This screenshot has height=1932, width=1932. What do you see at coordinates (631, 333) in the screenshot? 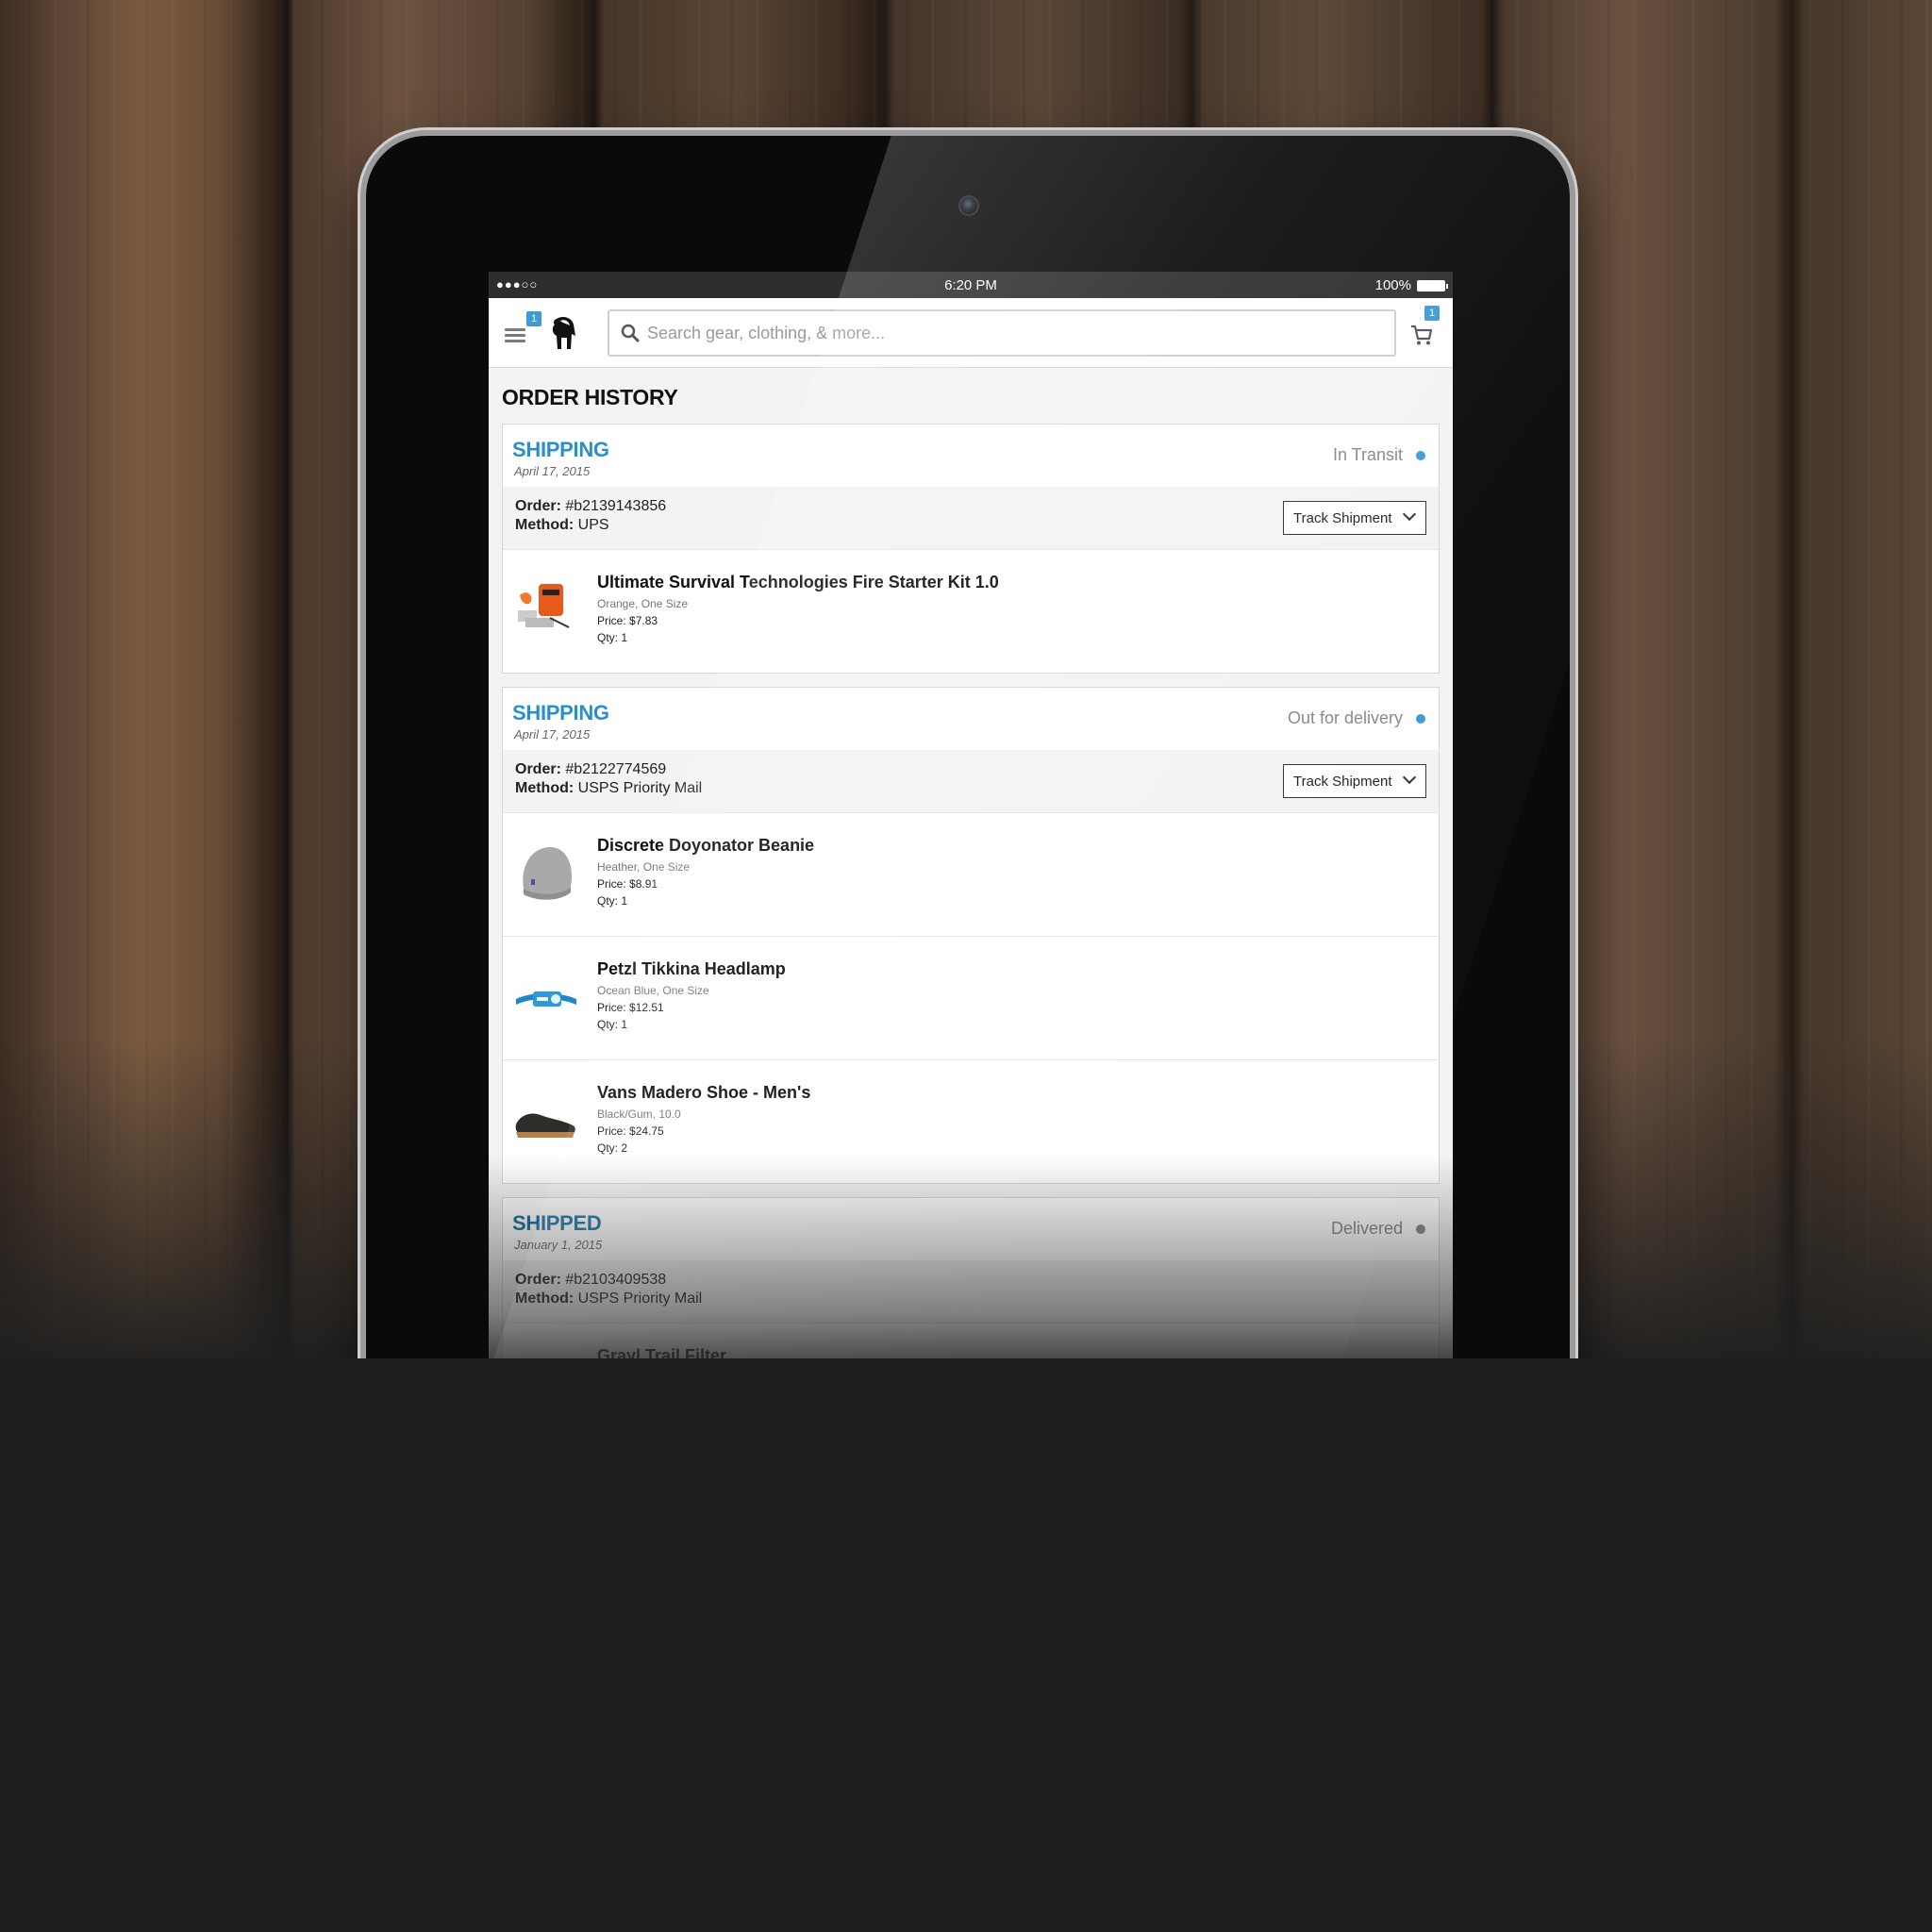
I see `search-icon` at bounding box center [631, 333].